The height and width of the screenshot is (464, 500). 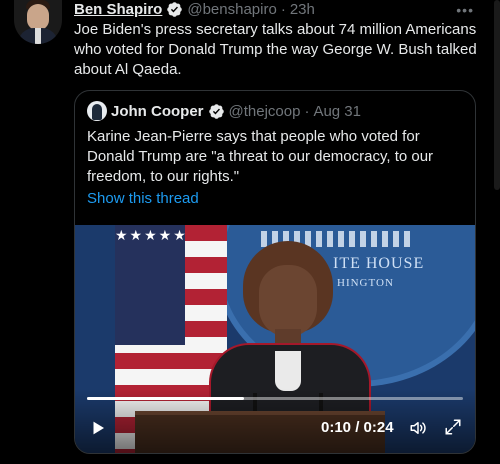 I want to click on video-progress-bar, so click(x=275, y=398).